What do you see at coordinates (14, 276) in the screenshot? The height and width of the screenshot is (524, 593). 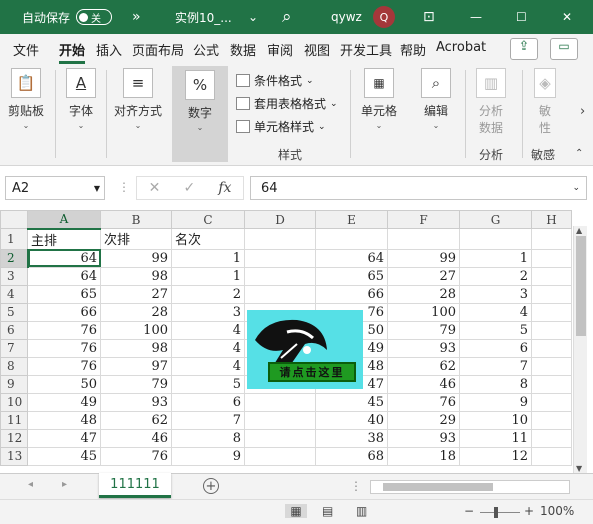 I see `row-header: 3` at bounding box center [14, 276].